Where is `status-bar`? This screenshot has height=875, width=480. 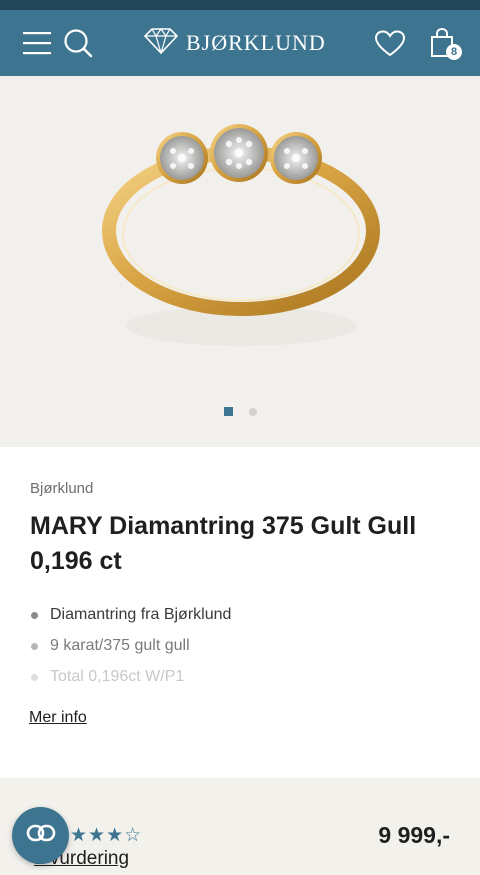
status-bar is located at coordinates (240, 5).